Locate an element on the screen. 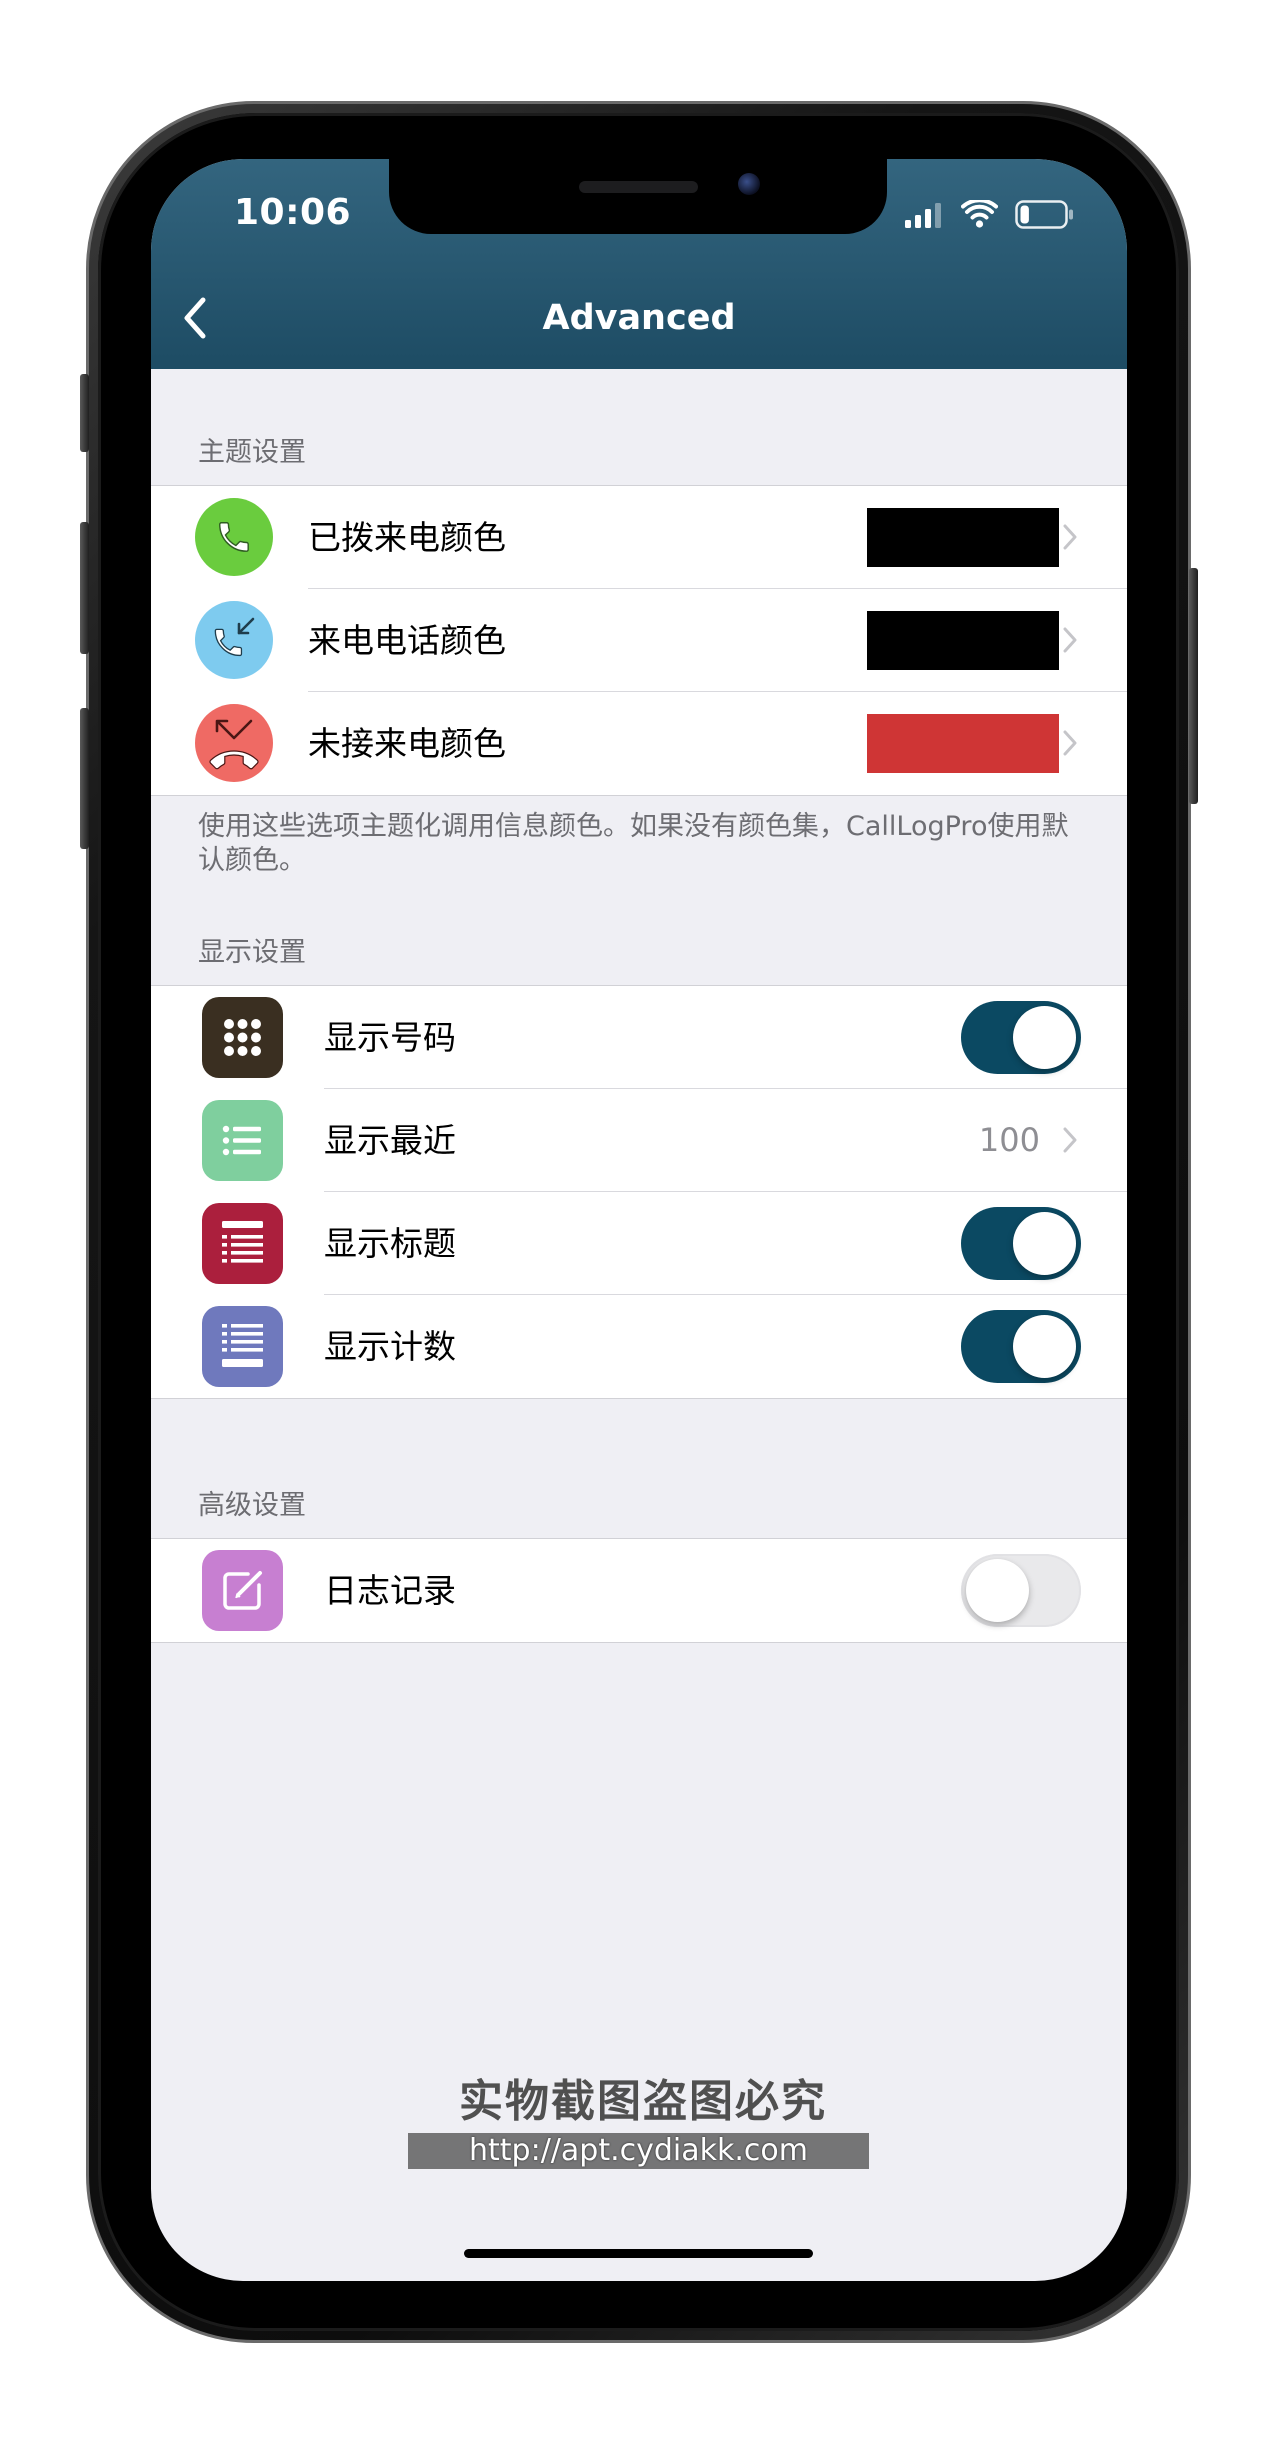  advanced-settings-group: 日志记录 is located at coordinates (639, 1590).